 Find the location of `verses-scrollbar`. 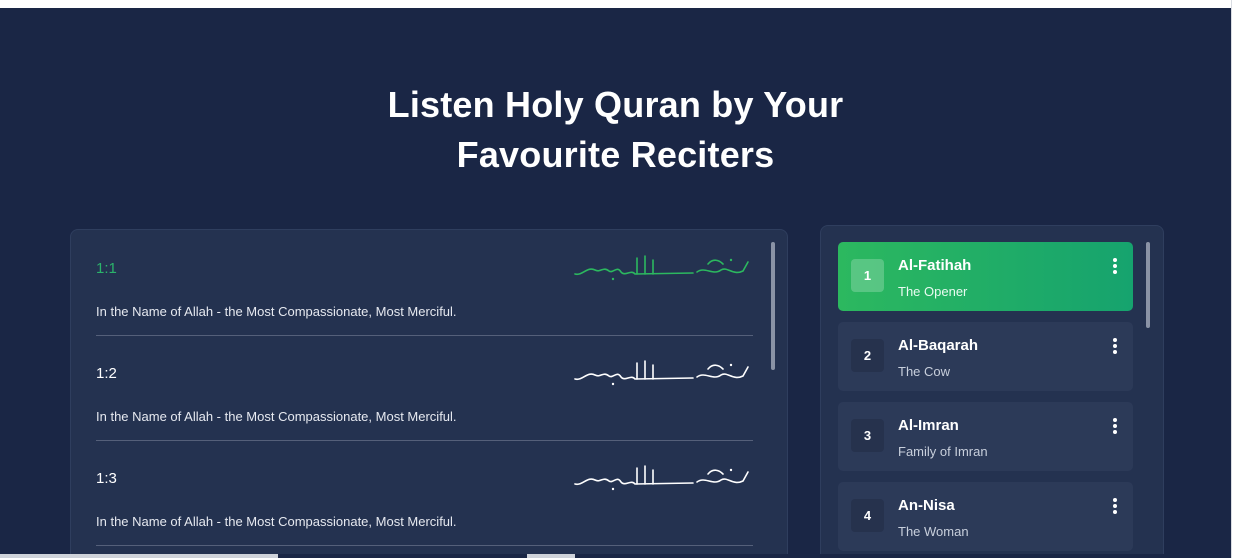

verses-scrollbar is located at coordinates (773, 306).